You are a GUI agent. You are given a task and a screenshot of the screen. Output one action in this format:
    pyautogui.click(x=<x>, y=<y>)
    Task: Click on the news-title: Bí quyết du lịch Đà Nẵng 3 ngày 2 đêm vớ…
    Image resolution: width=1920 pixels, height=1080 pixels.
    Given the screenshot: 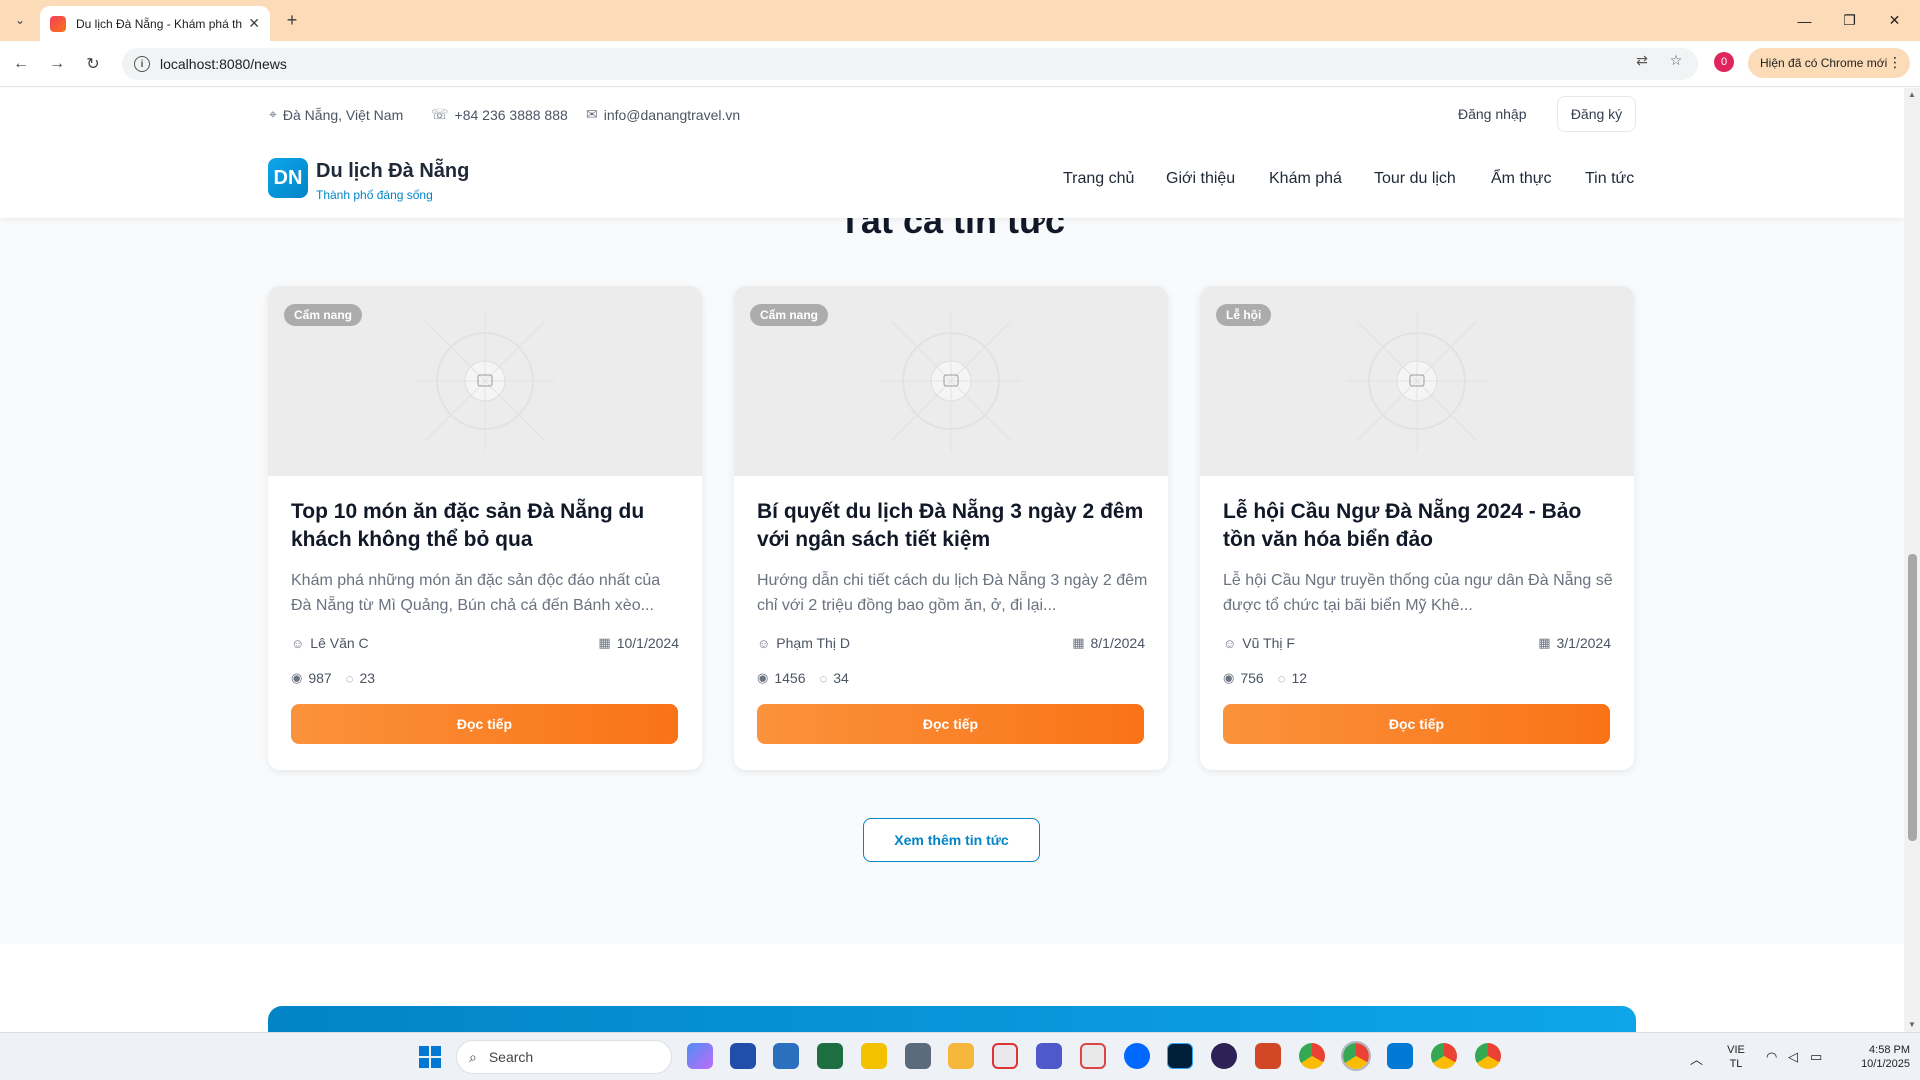 What is the action you would take?
    pyautogui.click(x=953, y=526)
    